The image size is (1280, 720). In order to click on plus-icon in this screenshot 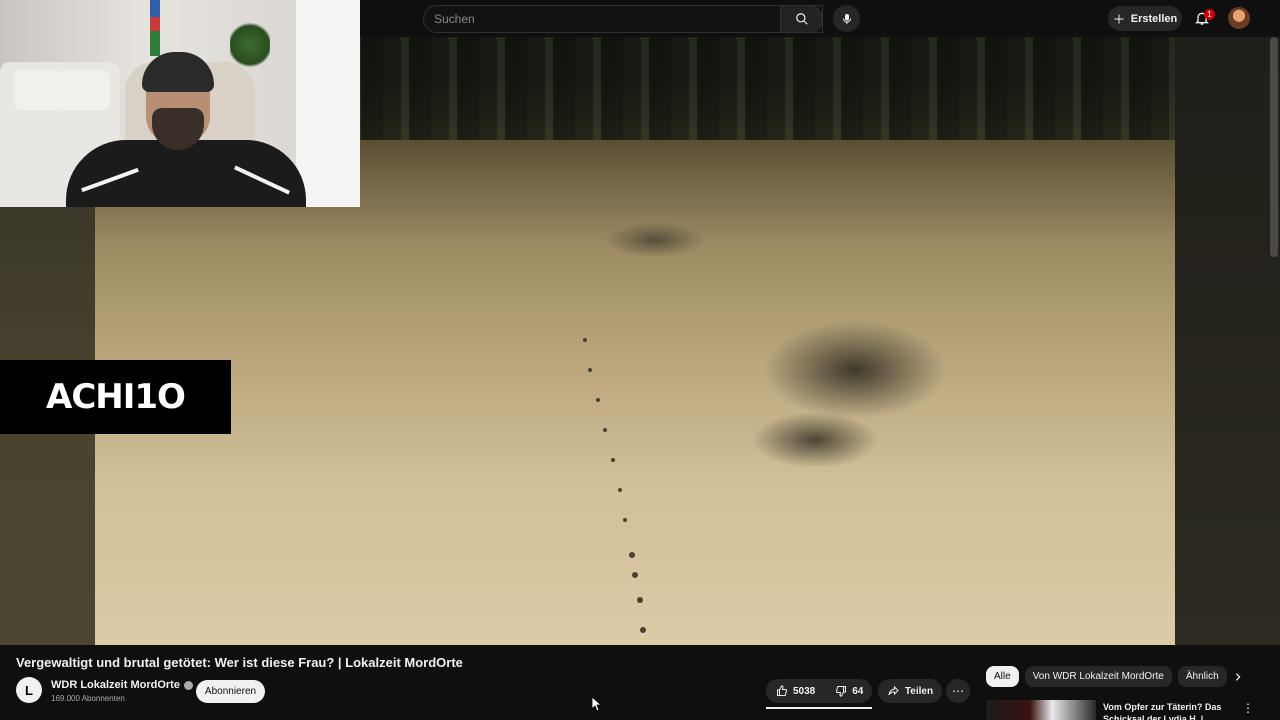, I will do `click(1119, 18)`.